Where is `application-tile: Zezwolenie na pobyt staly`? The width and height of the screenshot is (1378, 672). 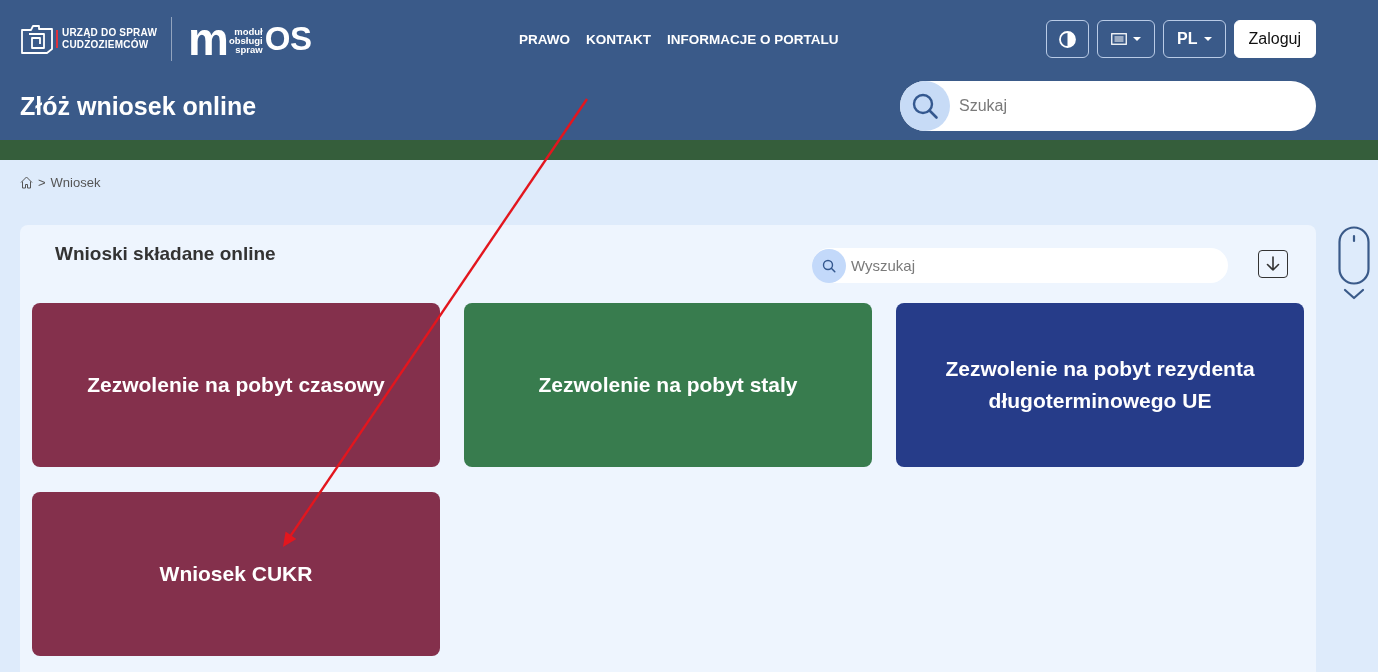 application-tile: Zezwolenie na pobyt staly is located at coordinates (668, 385).